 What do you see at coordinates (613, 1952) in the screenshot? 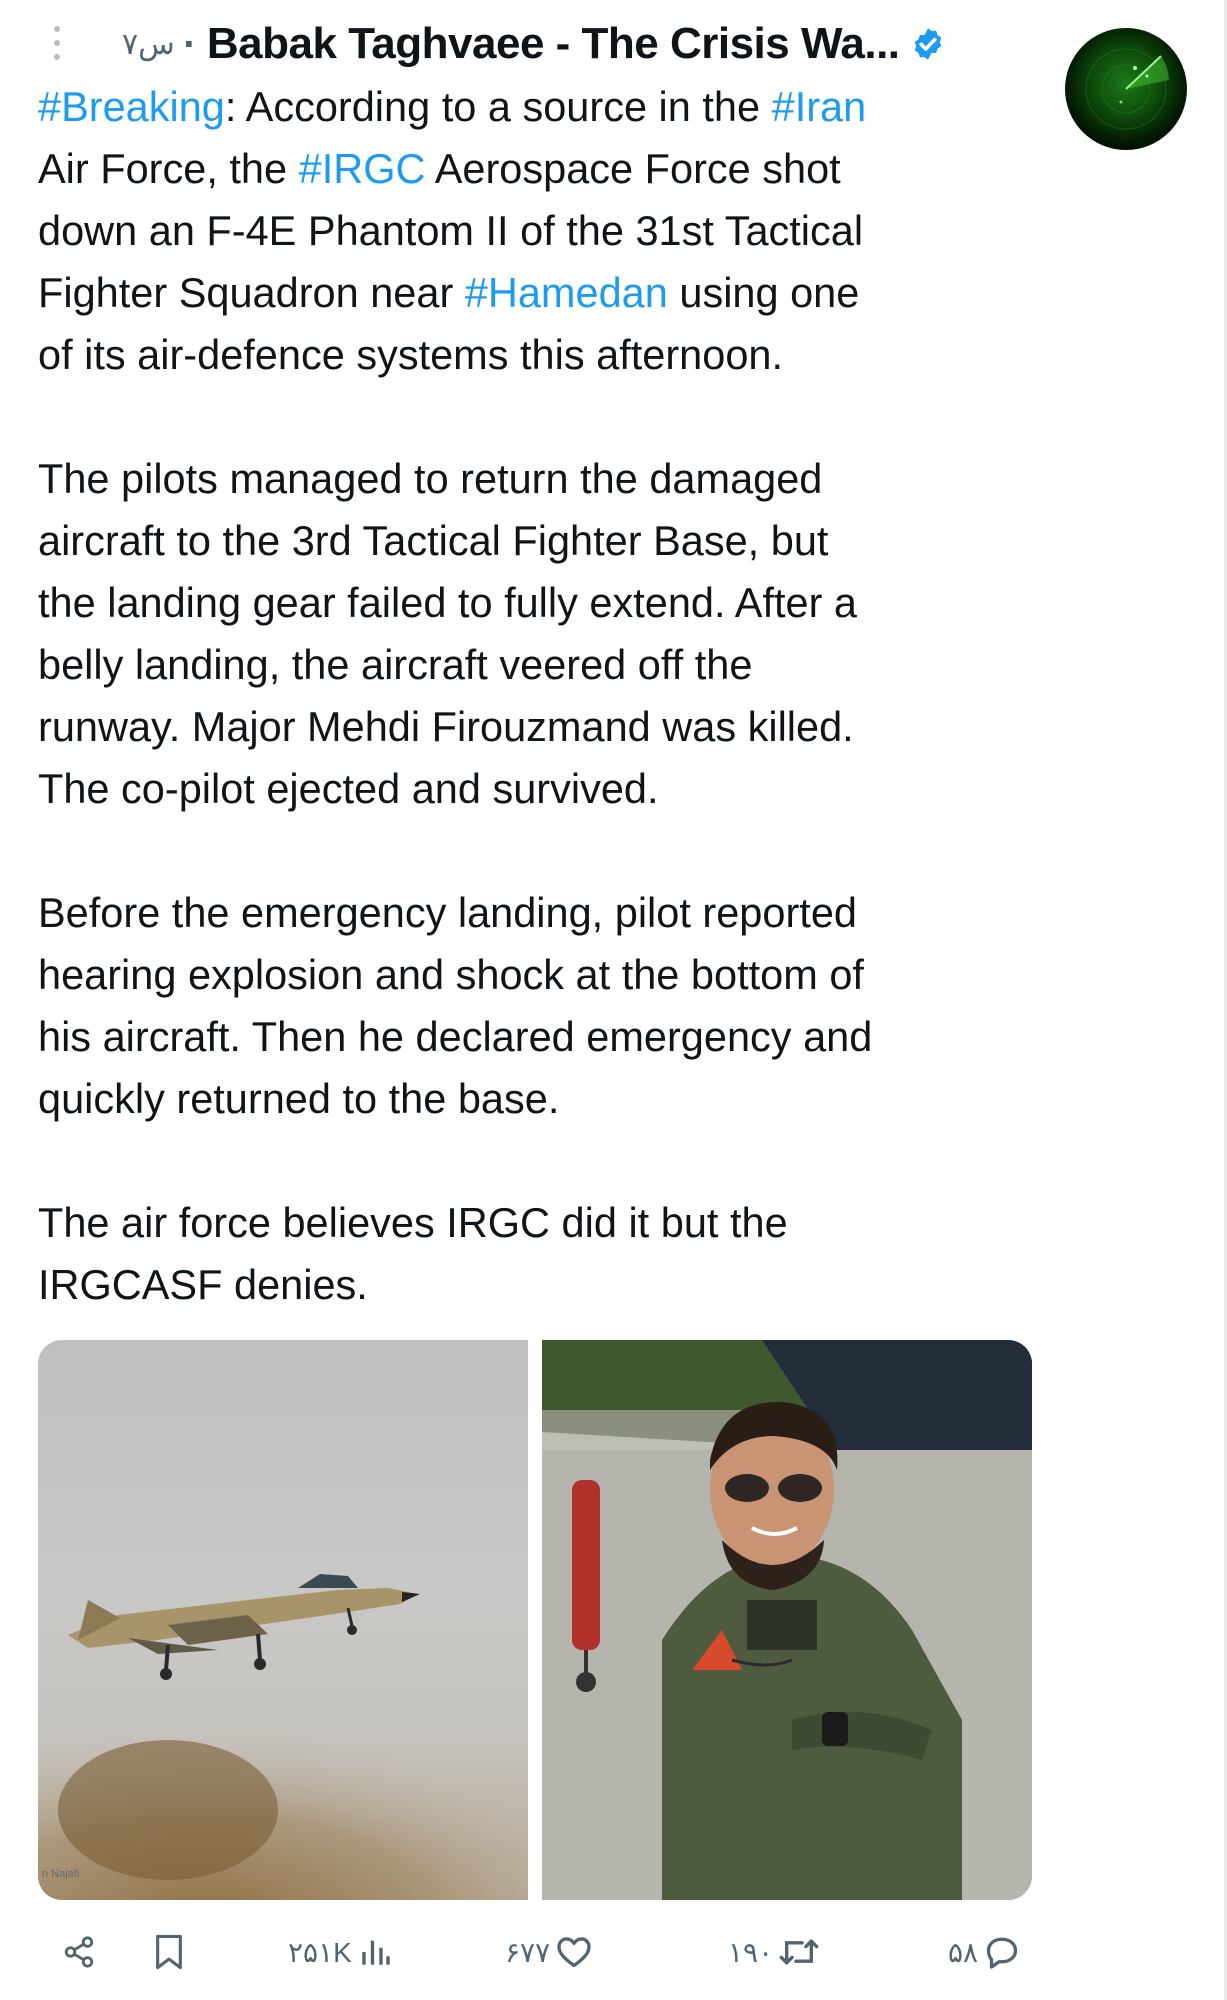
I see `action-bar: ۲۵۱K ۶۷۷ ۱۹۰ ۵۸` at bounding box center [613, 1952].